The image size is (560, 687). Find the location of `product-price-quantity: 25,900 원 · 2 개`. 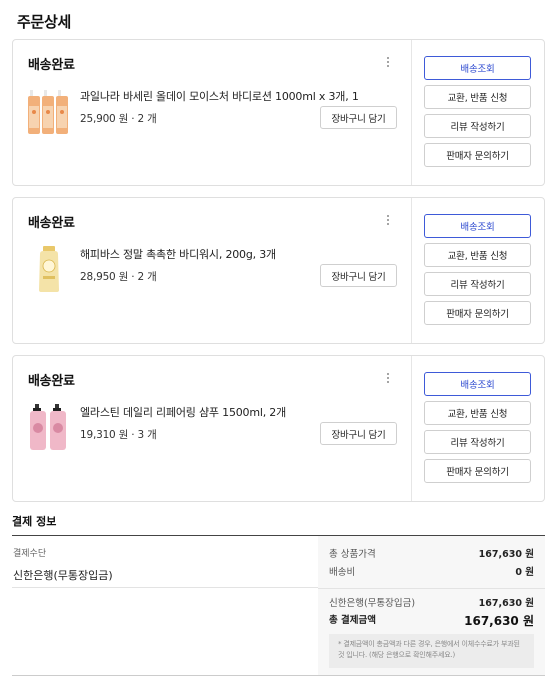

product-price-quantity: 25,900 원 · 2 개 is located at coordinates (118, 119).